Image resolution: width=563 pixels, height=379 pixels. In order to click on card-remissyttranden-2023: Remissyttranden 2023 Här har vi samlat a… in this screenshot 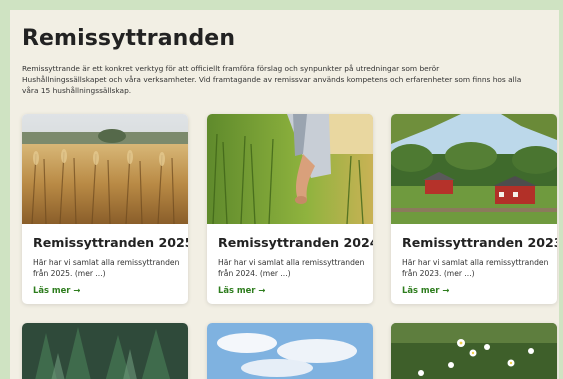, I will do `click(474, 209)`.